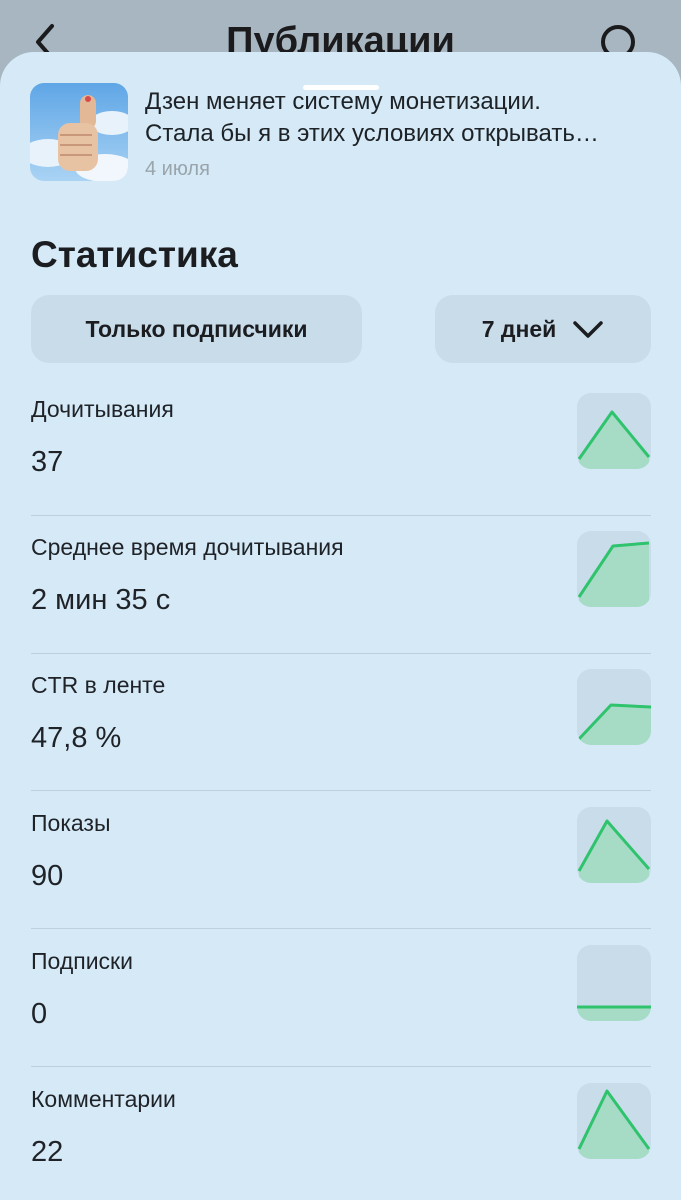  Describe the element at coordinates (76, 738) in the screenshot. I see `metric-value-ctr: 47,8 %` at that location.